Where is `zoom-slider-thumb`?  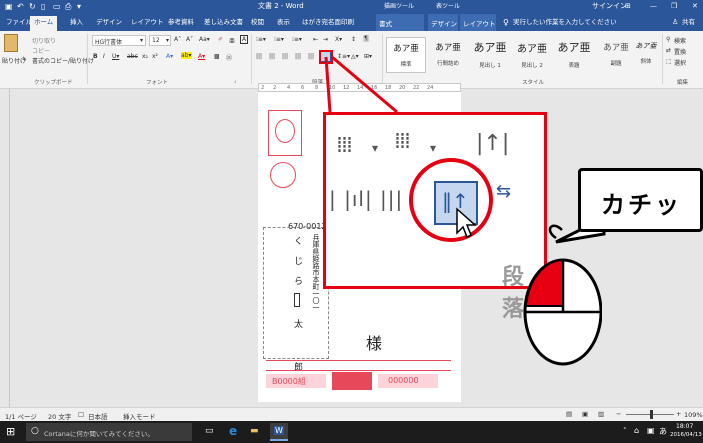
zoom-slider-thumb is located at coordinates (651, 414).